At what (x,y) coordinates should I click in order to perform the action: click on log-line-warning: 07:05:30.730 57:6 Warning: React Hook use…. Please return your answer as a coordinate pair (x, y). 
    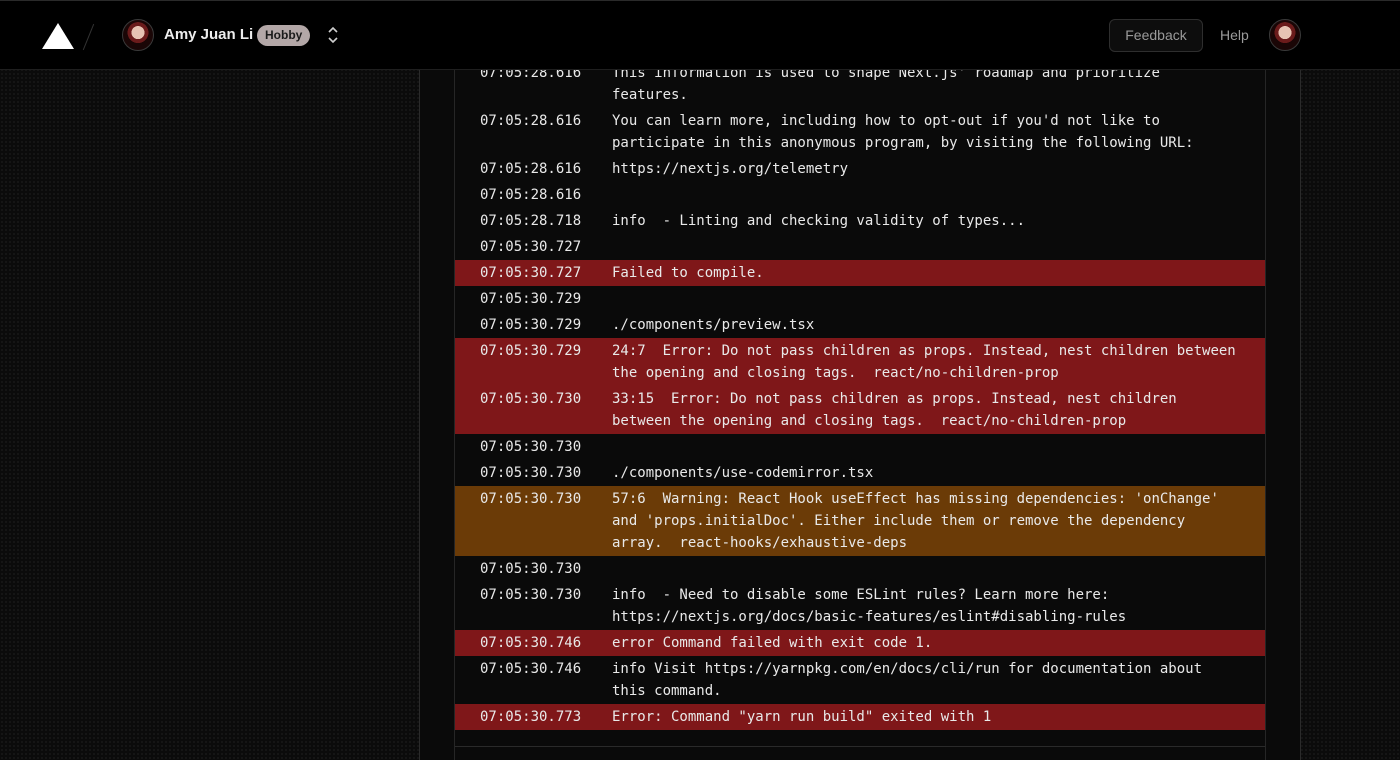
    Looking at the image, I should click on (860, 521).